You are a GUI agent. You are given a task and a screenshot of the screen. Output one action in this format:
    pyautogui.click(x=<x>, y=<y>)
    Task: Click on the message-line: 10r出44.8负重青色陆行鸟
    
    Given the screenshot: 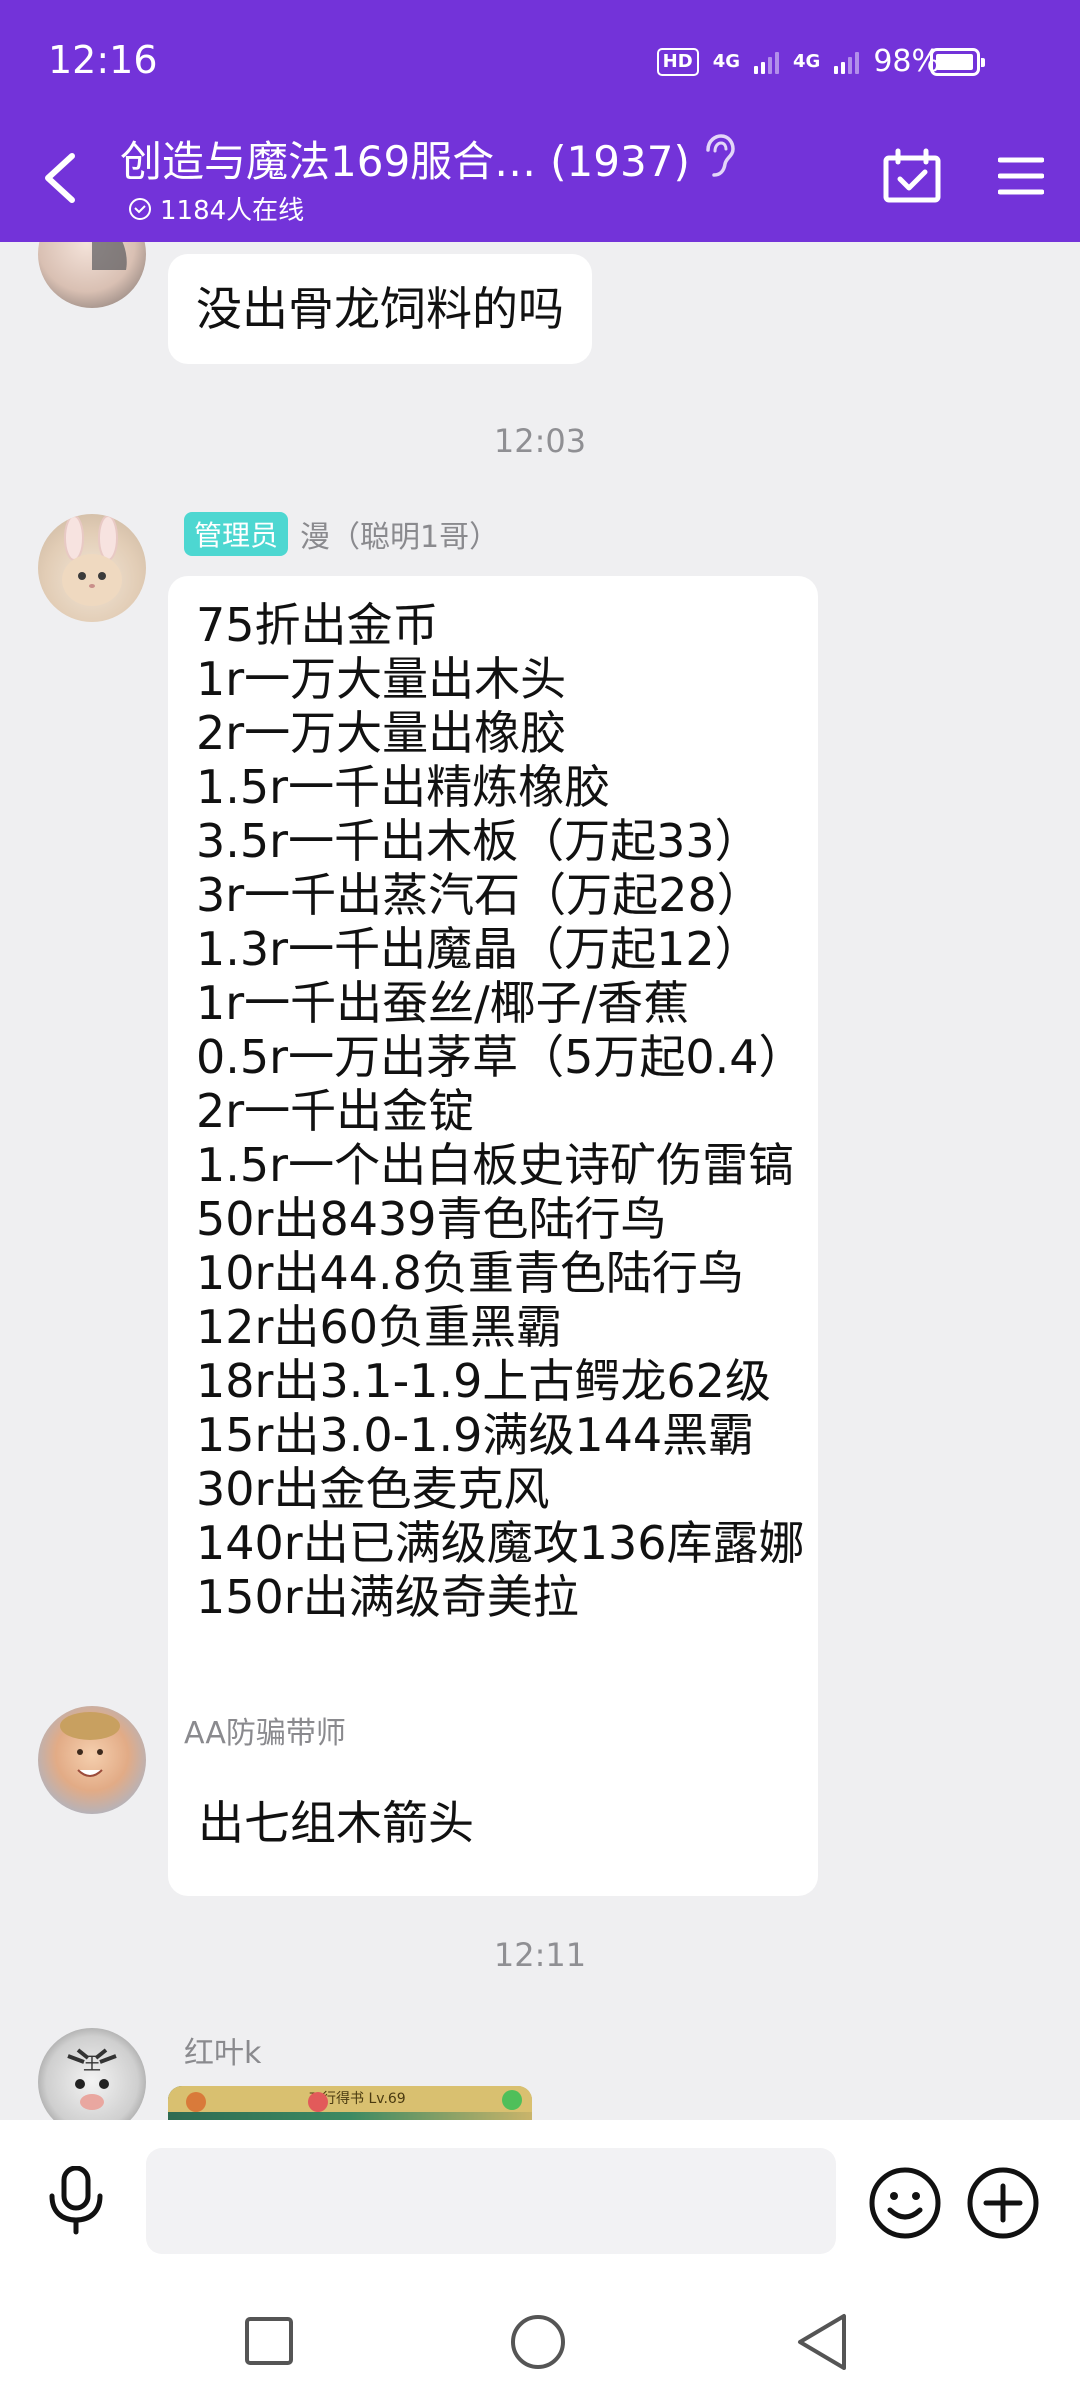 What is the action you would take?
    pyautogui.click(x=470, y=1273)
    